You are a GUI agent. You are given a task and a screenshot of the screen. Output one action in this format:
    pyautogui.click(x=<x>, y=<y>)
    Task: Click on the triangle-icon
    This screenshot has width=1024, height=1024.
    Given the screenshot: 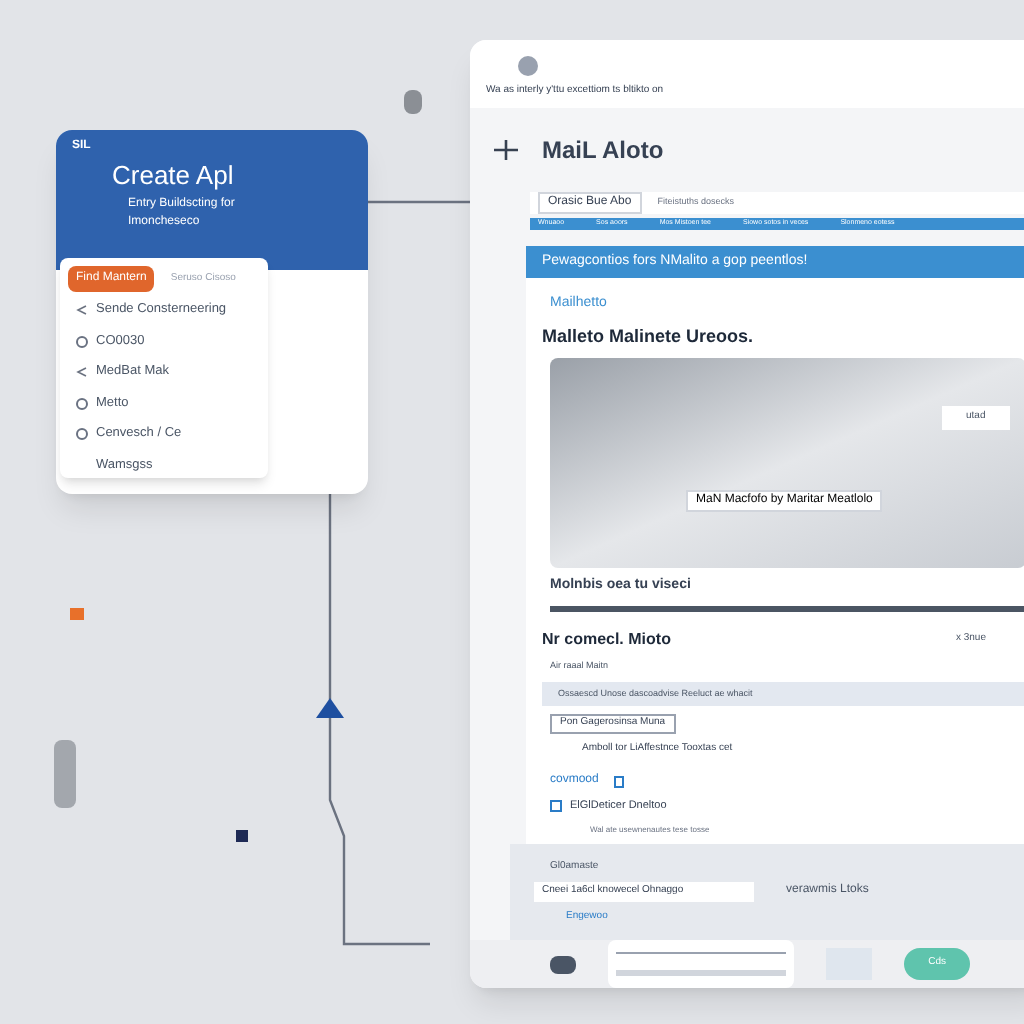 What is the action you would take?
    pyautogui.click(x=330, y=708)
    